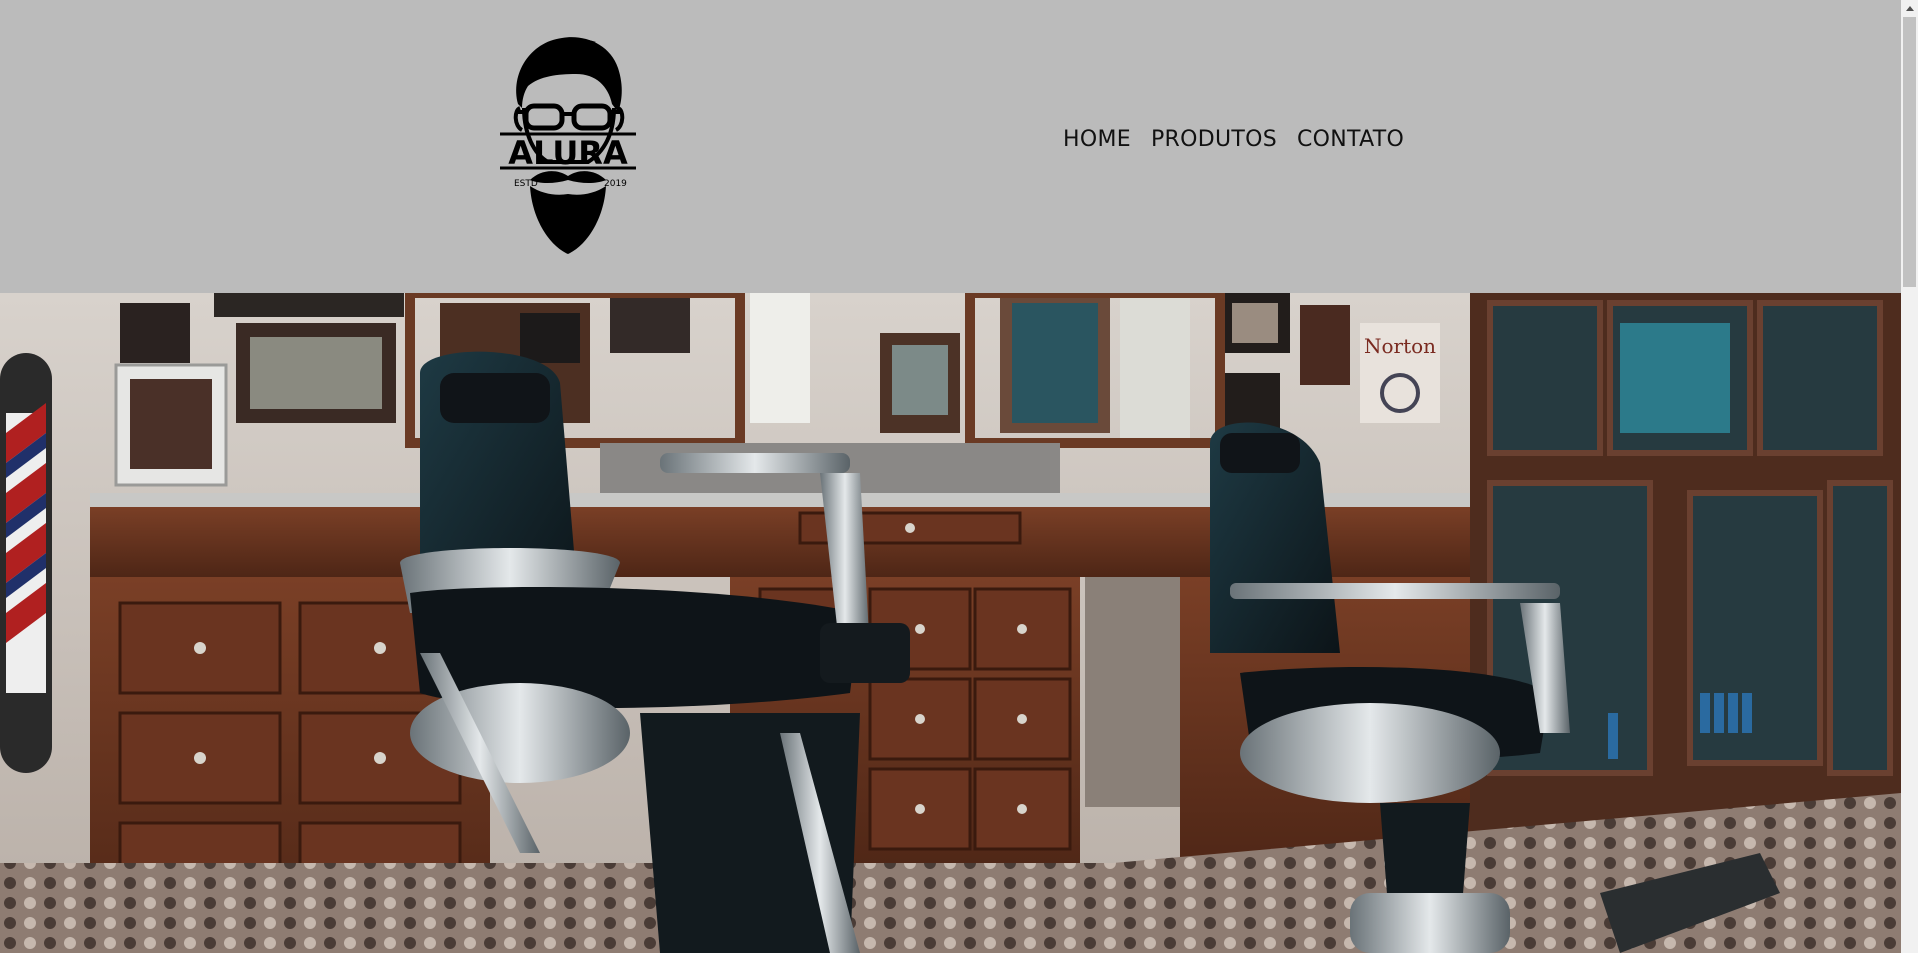 This screenshot has height=953, width=1918. Describe the element at coordinates (526, 184) in the screenshot. I see `svg-text: ESTD` at that location.